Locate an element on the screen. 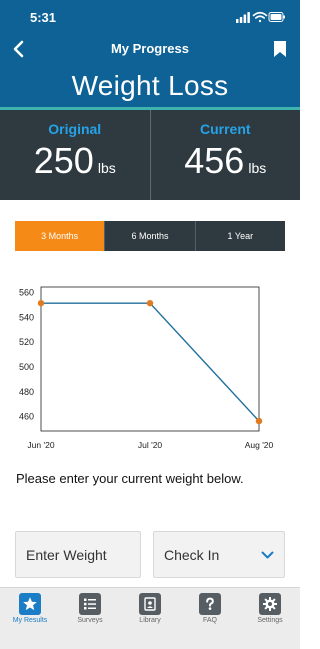  series-line is located at coordinates (150, 362).